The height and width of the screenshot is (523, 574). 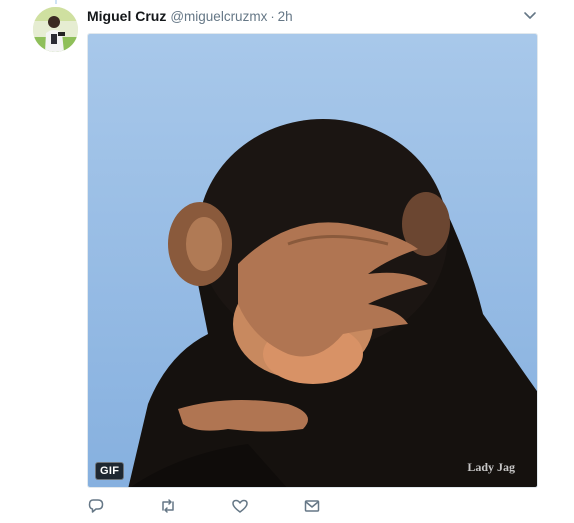 What do you see at coordinates (96, 506) in the screenshot?
I see `reply-icon` at bounding box center [96, 506].